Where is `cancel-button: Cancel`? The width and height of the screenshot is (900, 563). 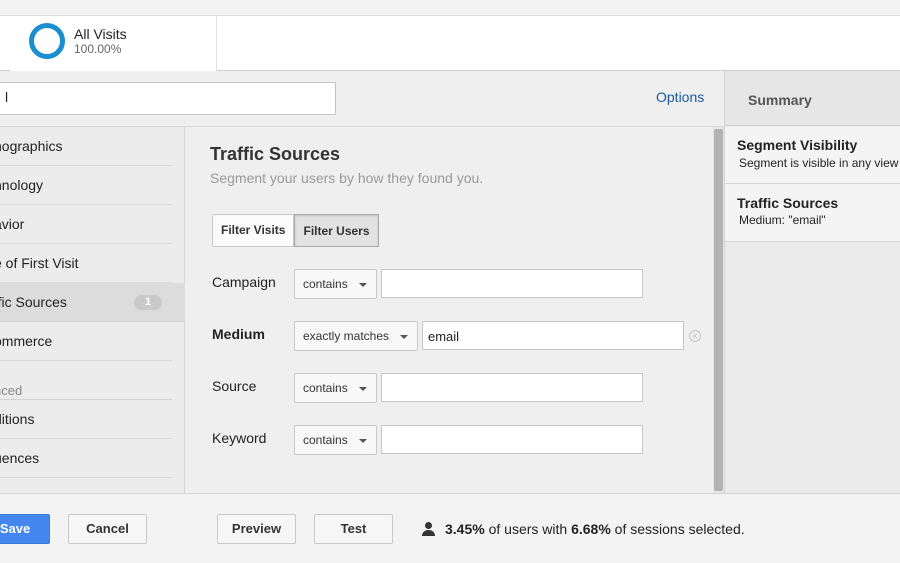
cancel-button: Cancel is located at coordinates (107, 529).